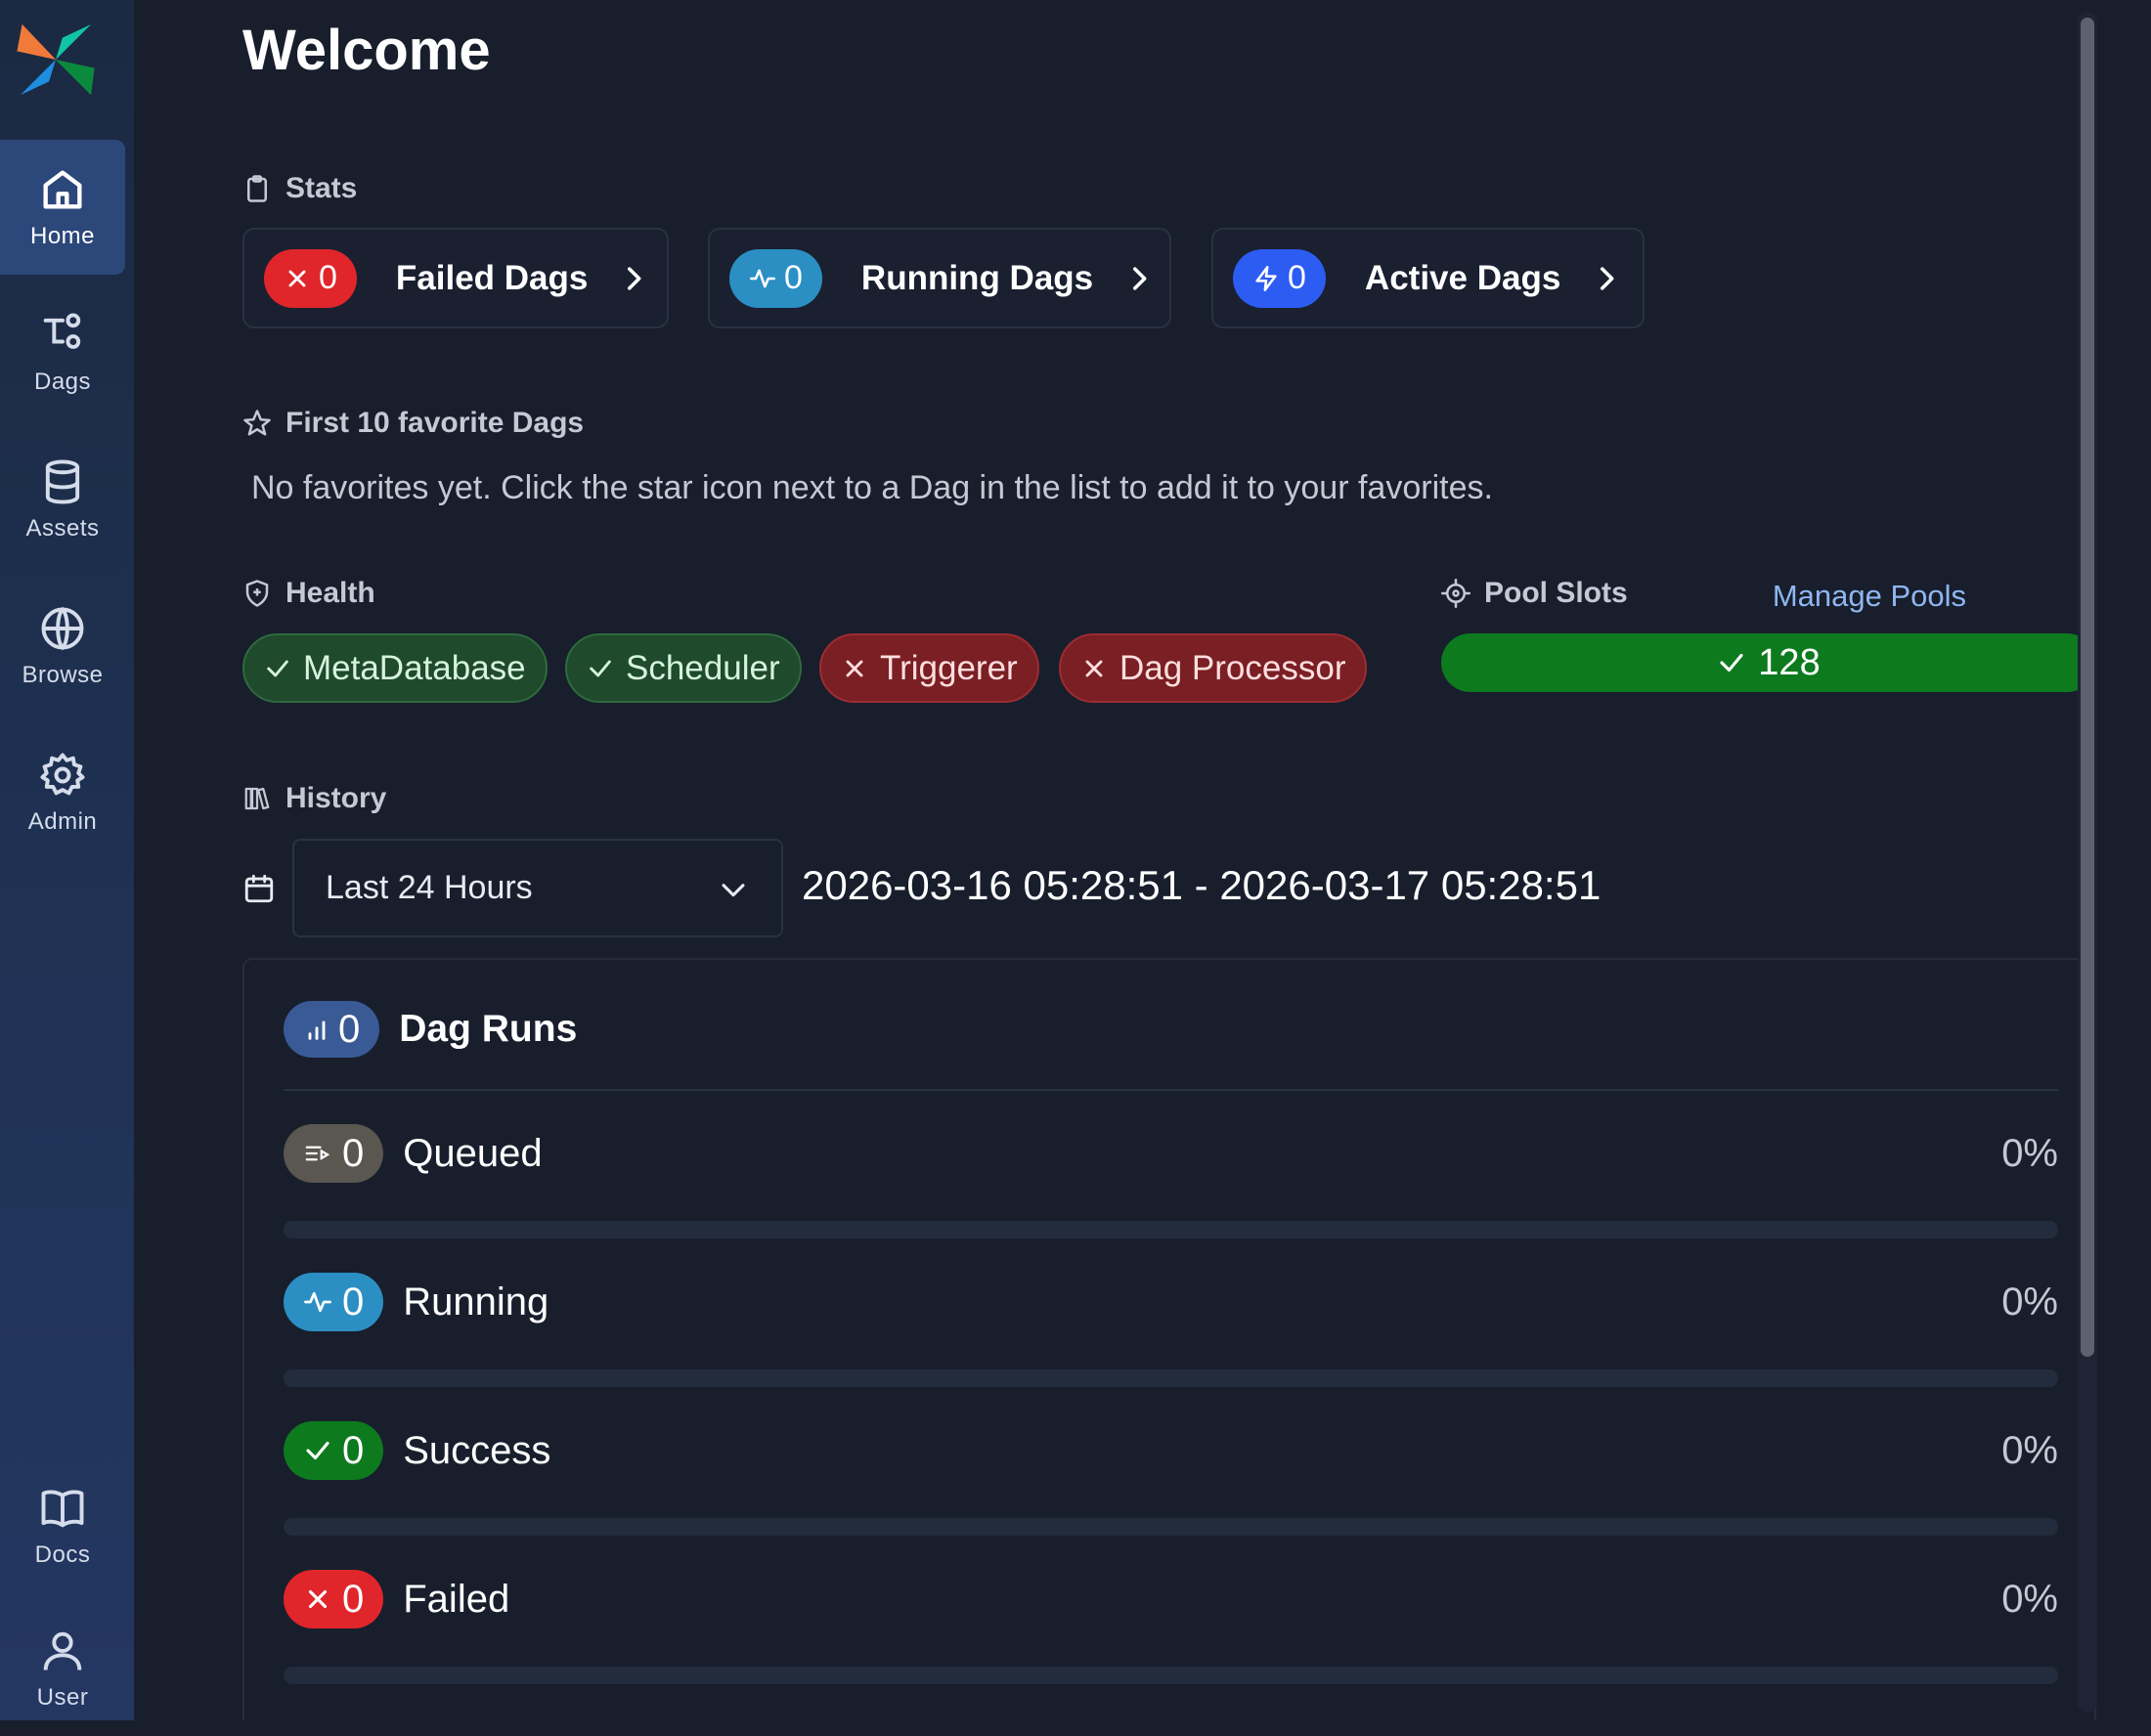 The width and height of the screenshot is (2151, 1736). I want to click on target-icon, so click(1456, 593).